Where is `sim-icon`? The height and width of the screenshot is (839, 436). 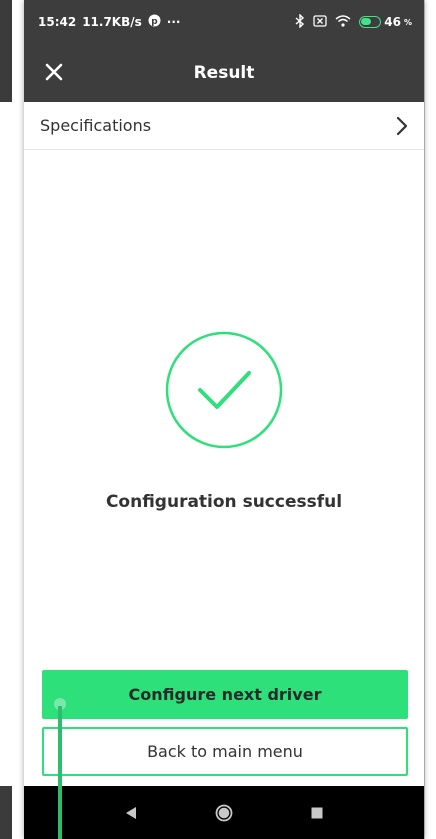 sim-icon is located at coordinates (320, 22).